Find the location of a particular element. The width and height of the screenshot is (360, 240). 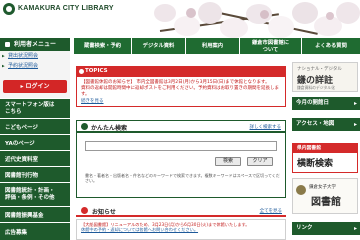

search-input is located at coordinates (181, 146).